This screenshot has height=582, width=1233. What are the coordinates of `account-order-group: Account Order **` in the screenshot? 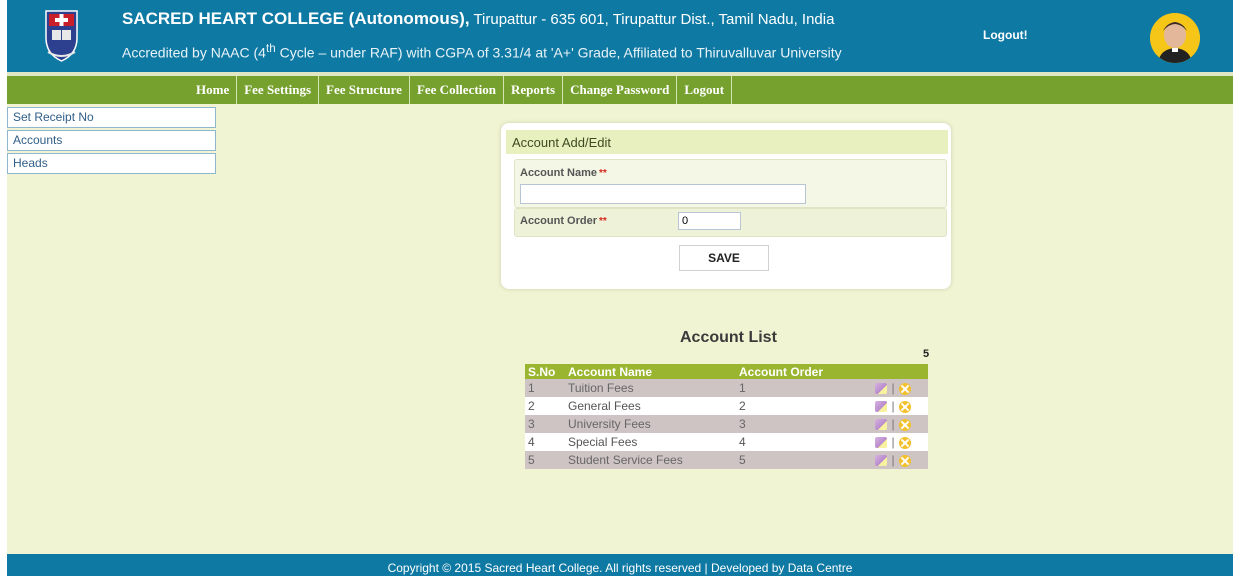 It's located at (730, 222).